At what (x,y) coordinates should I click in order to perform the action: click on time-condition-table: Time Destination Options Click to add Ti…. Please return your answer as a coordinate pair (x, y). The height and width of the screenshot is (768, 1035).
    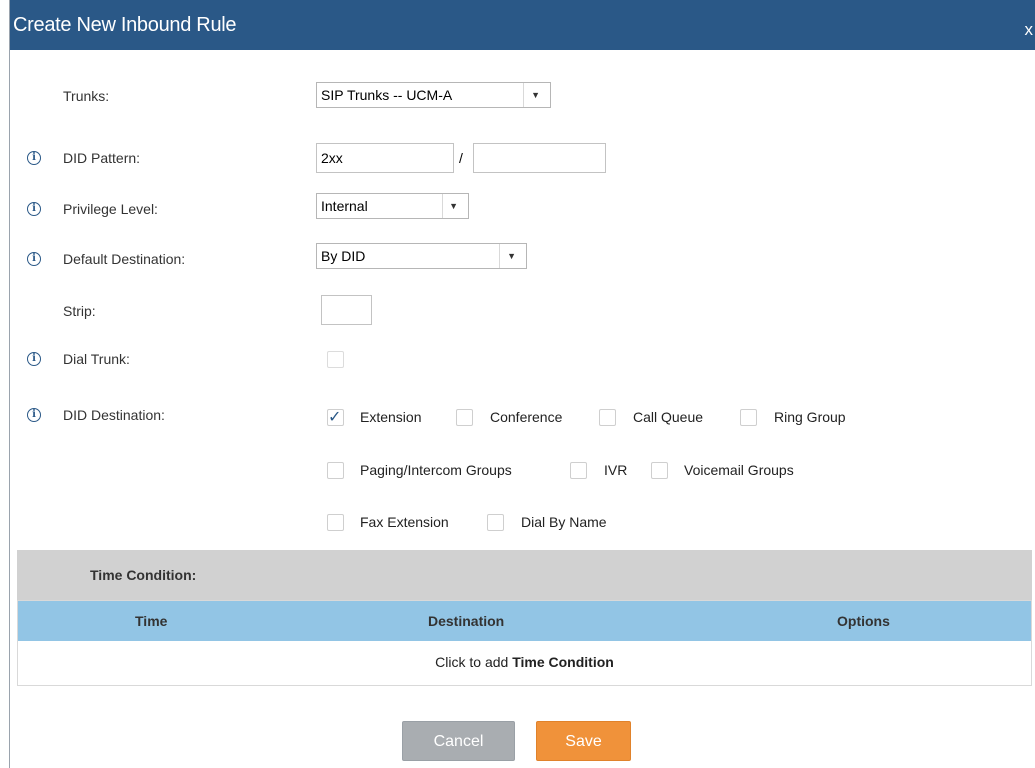
    Looking at the image, I should click on (524, 643).